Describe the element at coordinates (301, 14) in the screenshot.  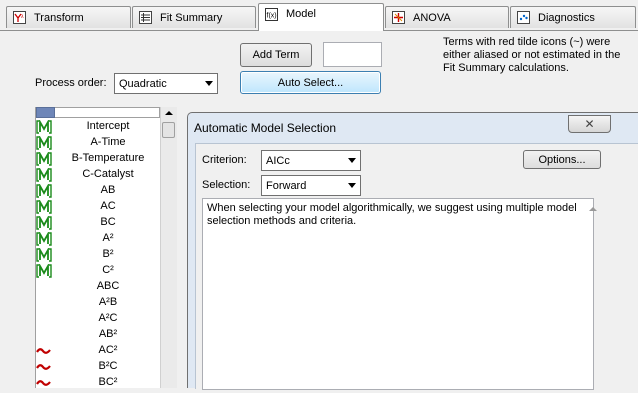
I see `tab-model-label: Model` at that location.